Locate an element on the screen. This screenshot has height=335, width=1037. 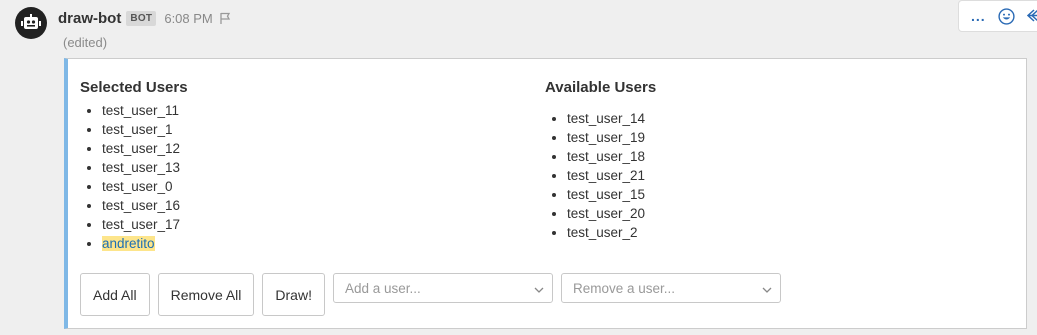
list-item: test_user_19 is located at coordinates (611, 137).